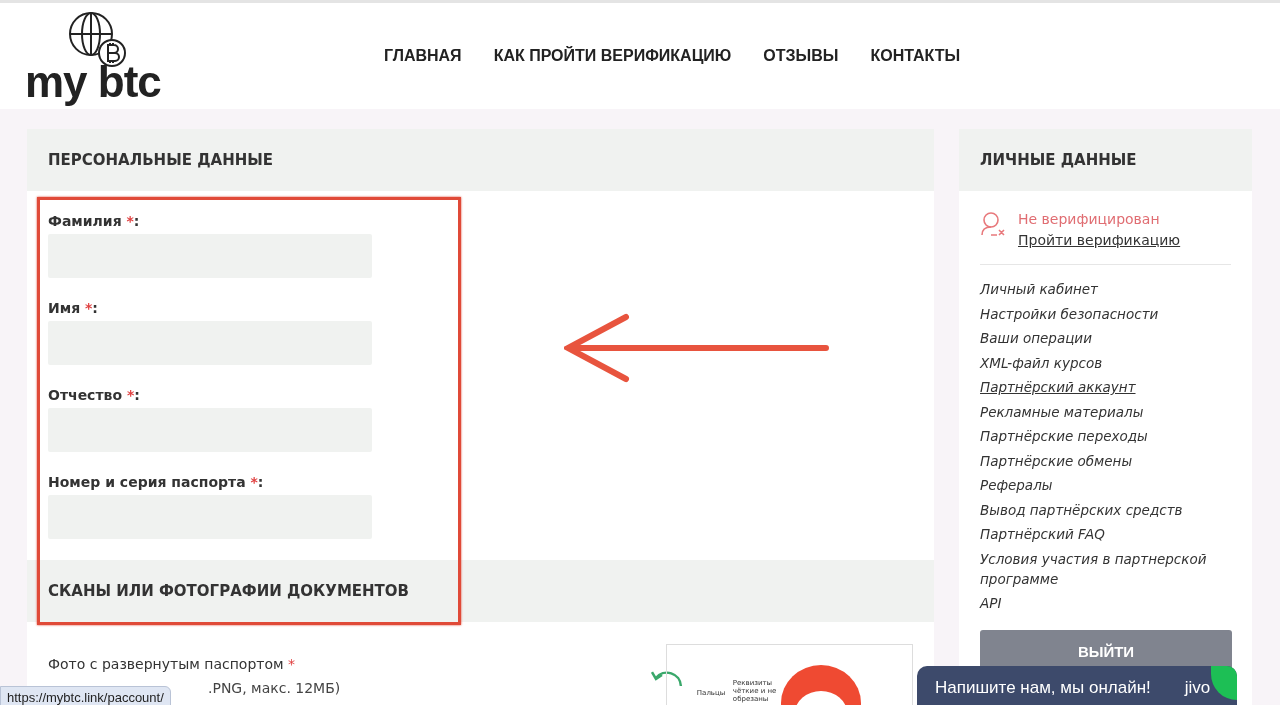 This screenshot has height=705, width=1280. I want to click on field-label: Фамилия *:, so click(94, 221).